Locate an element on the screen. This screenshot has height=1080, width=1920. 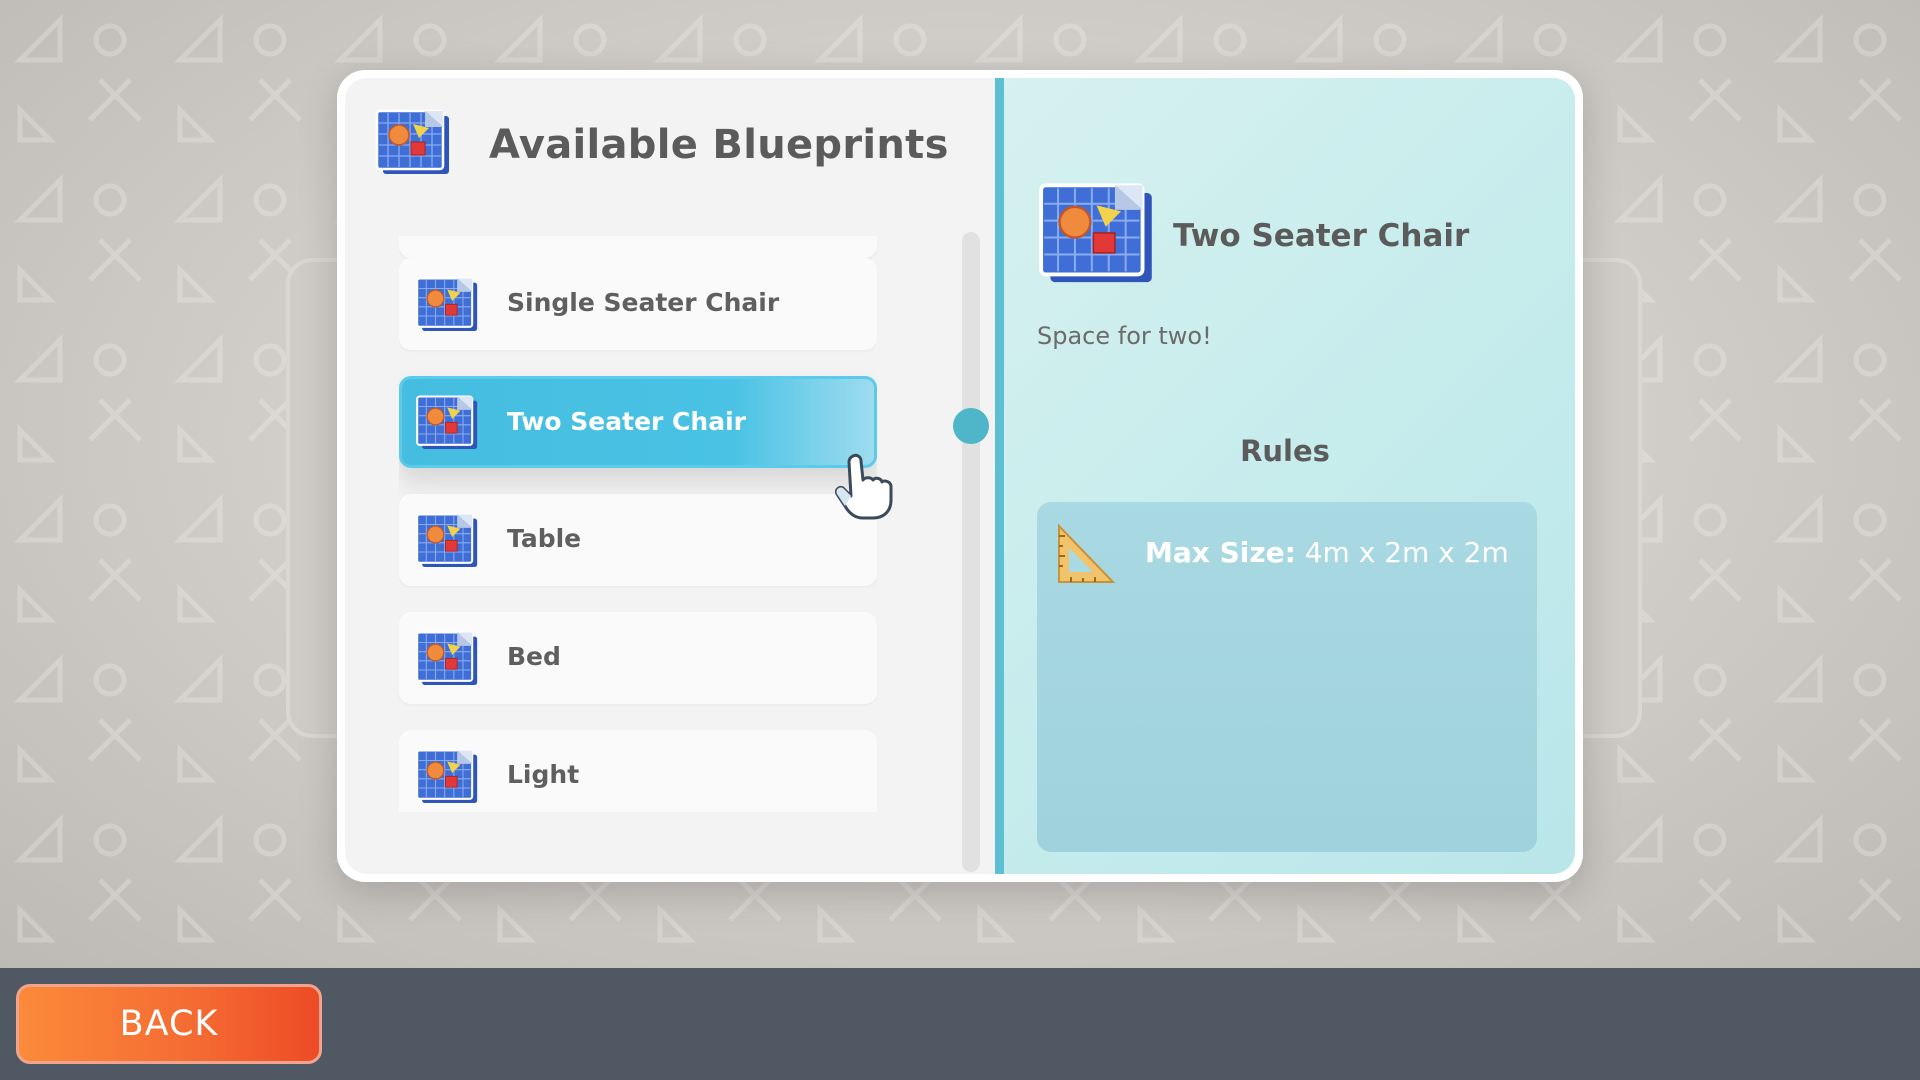
list-item-single-seater-chair: Single Seater Chair is located at coordinates (638, 304).